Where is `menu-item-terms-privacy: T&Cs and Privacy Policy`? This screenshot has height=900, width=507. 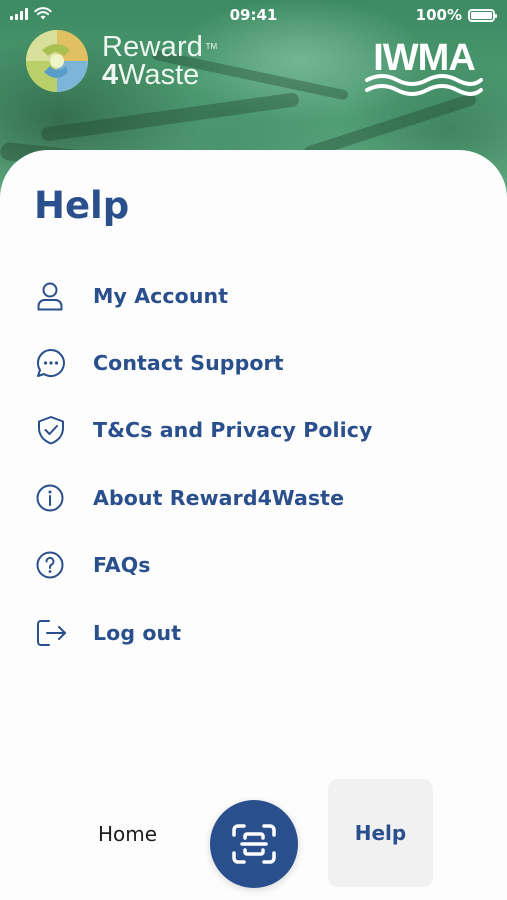 menu-item-terms-privacy: T&Cs and Privacy Policy is located at coordinates (204, 430).